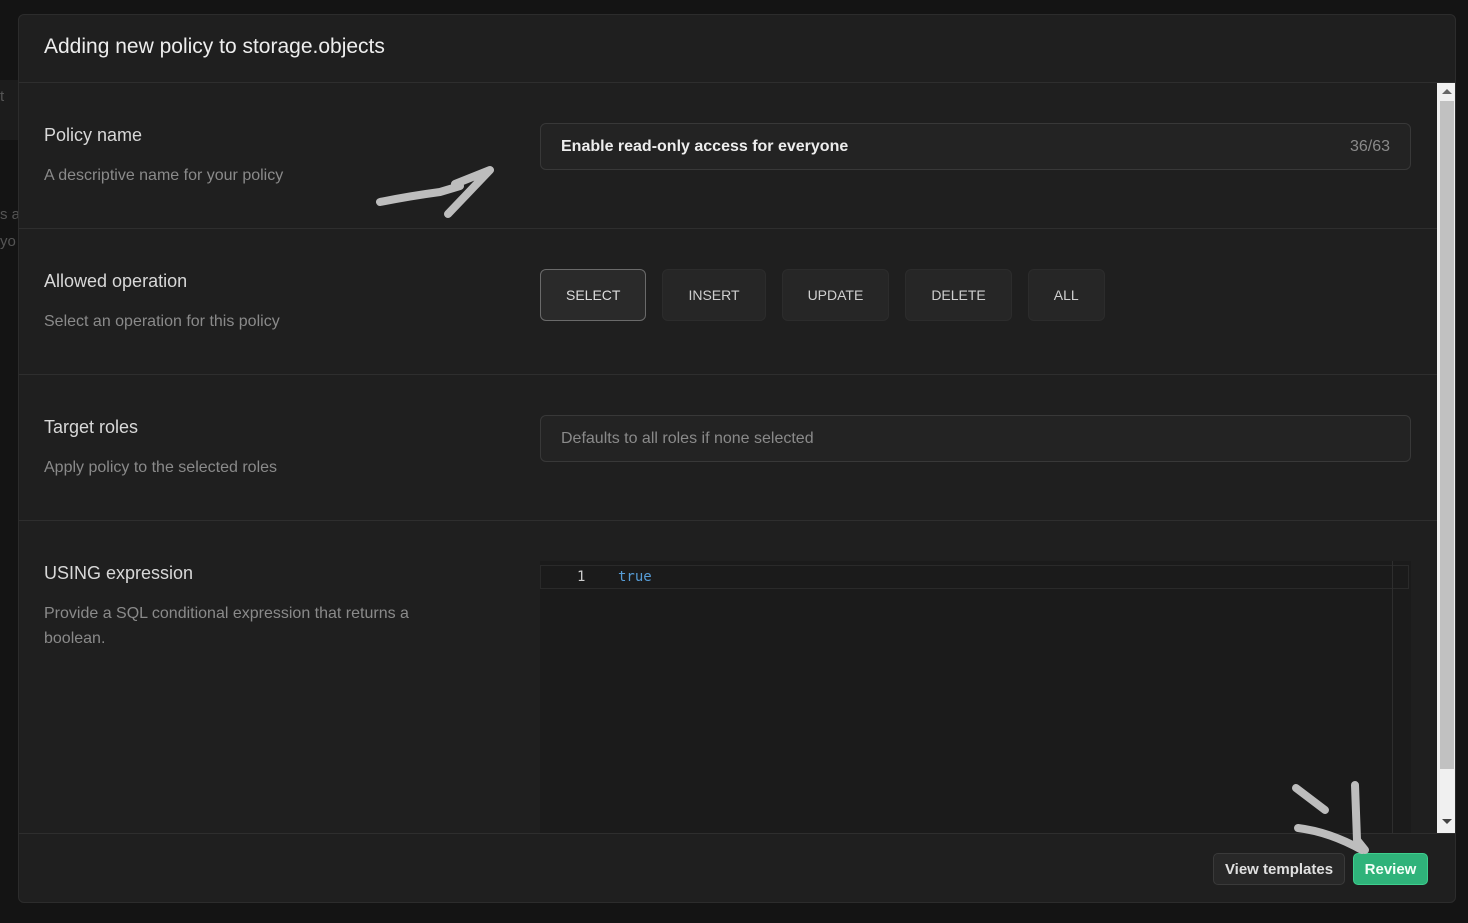 The width and height of the screenshot is (1468, 923). I want to click on editor-ruler, so click(1392, 697).